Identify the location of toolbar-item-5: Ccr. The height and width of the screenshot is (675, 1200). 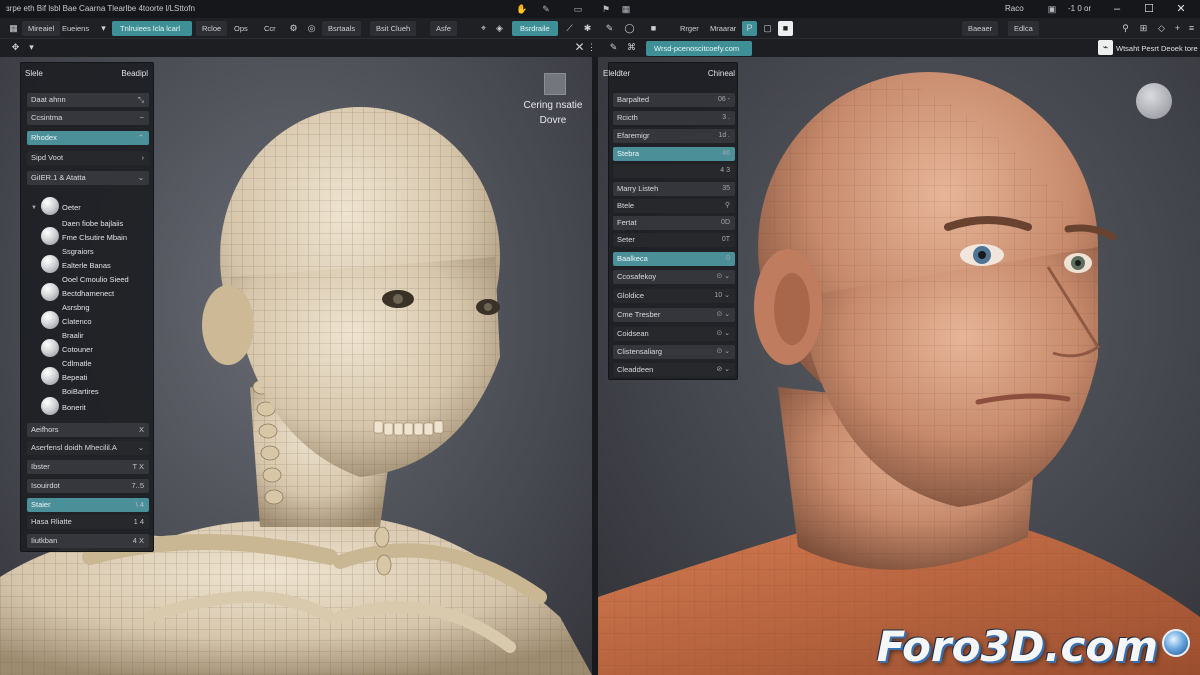
(270, 28).